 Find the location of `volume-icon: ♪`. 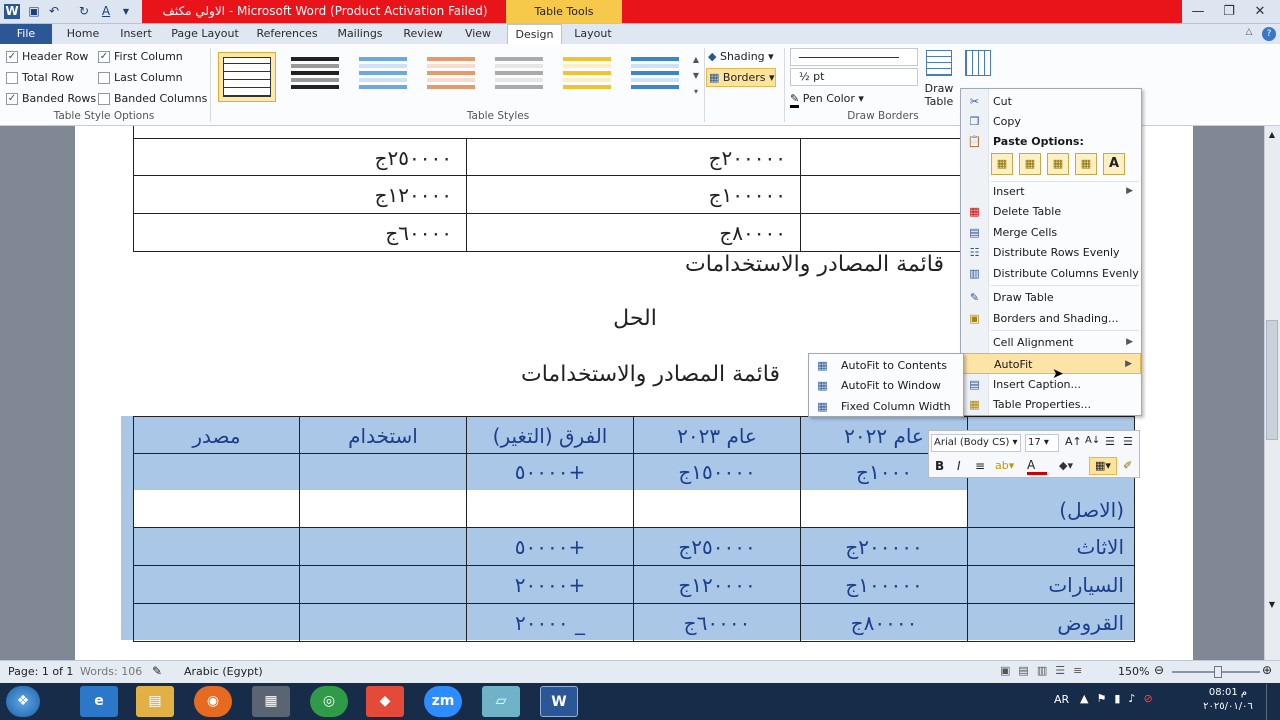

volume-icon: ♪ is located at coordinates (1131, 698).